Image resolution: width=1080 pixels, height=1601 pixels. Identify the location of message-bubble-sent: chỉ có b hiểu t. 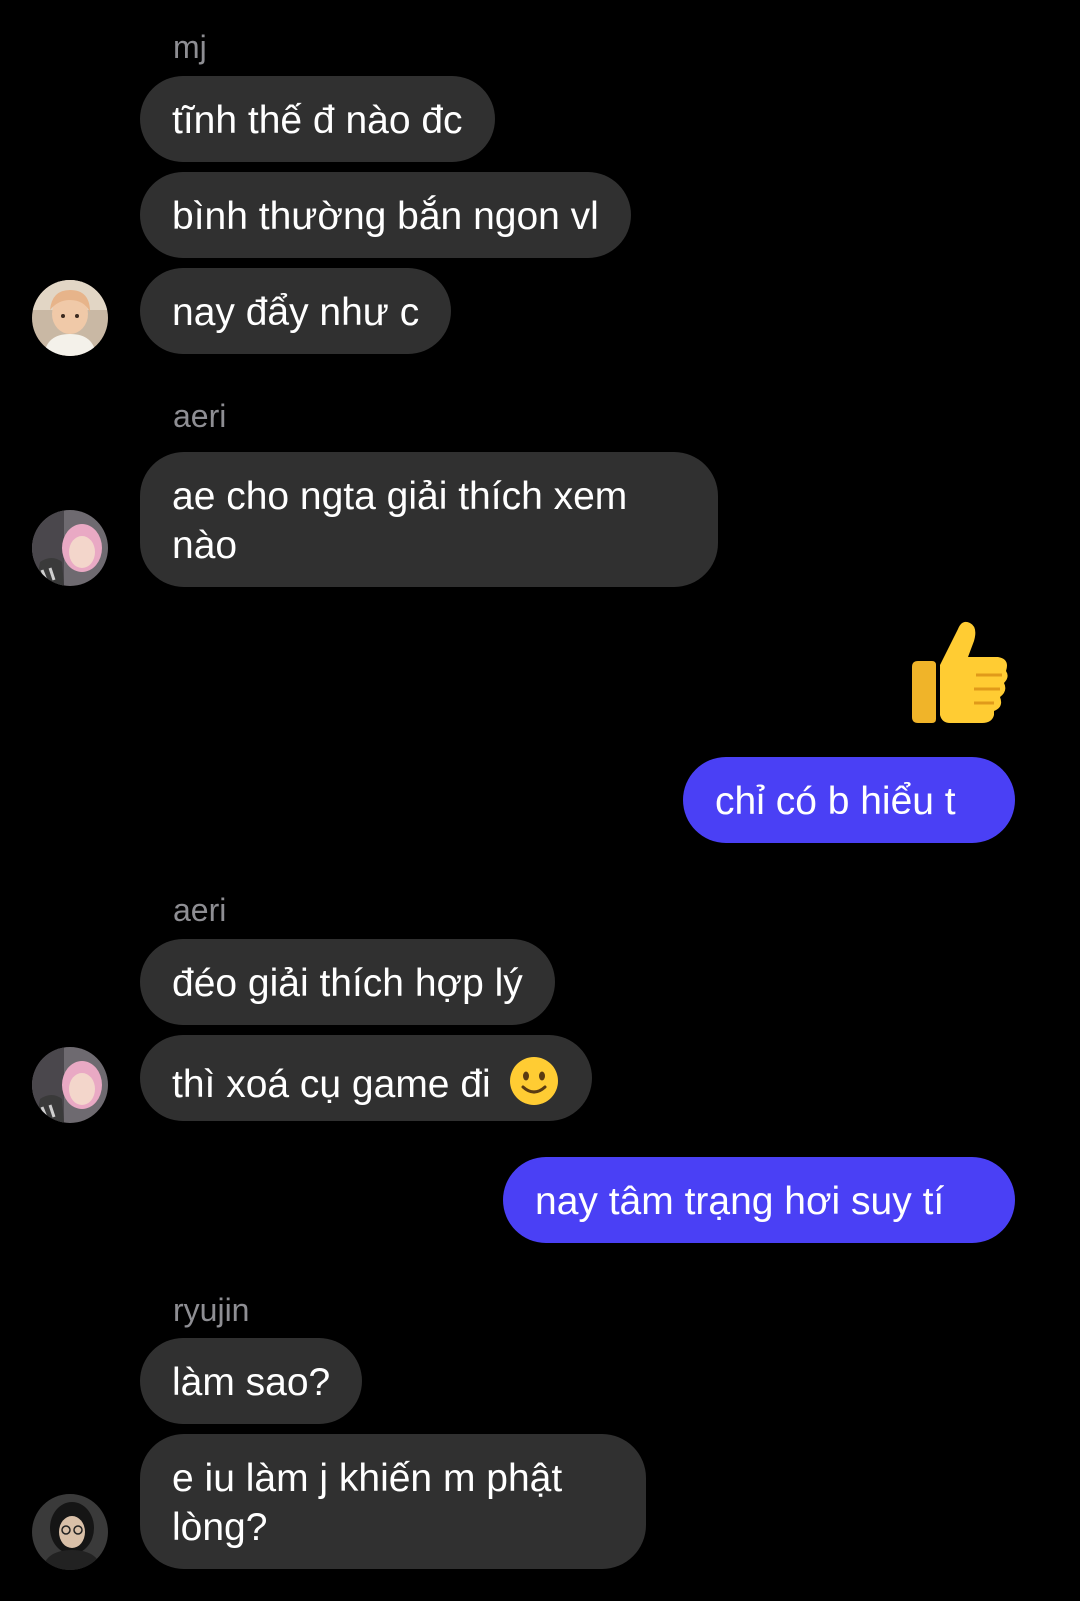
(849, 800).